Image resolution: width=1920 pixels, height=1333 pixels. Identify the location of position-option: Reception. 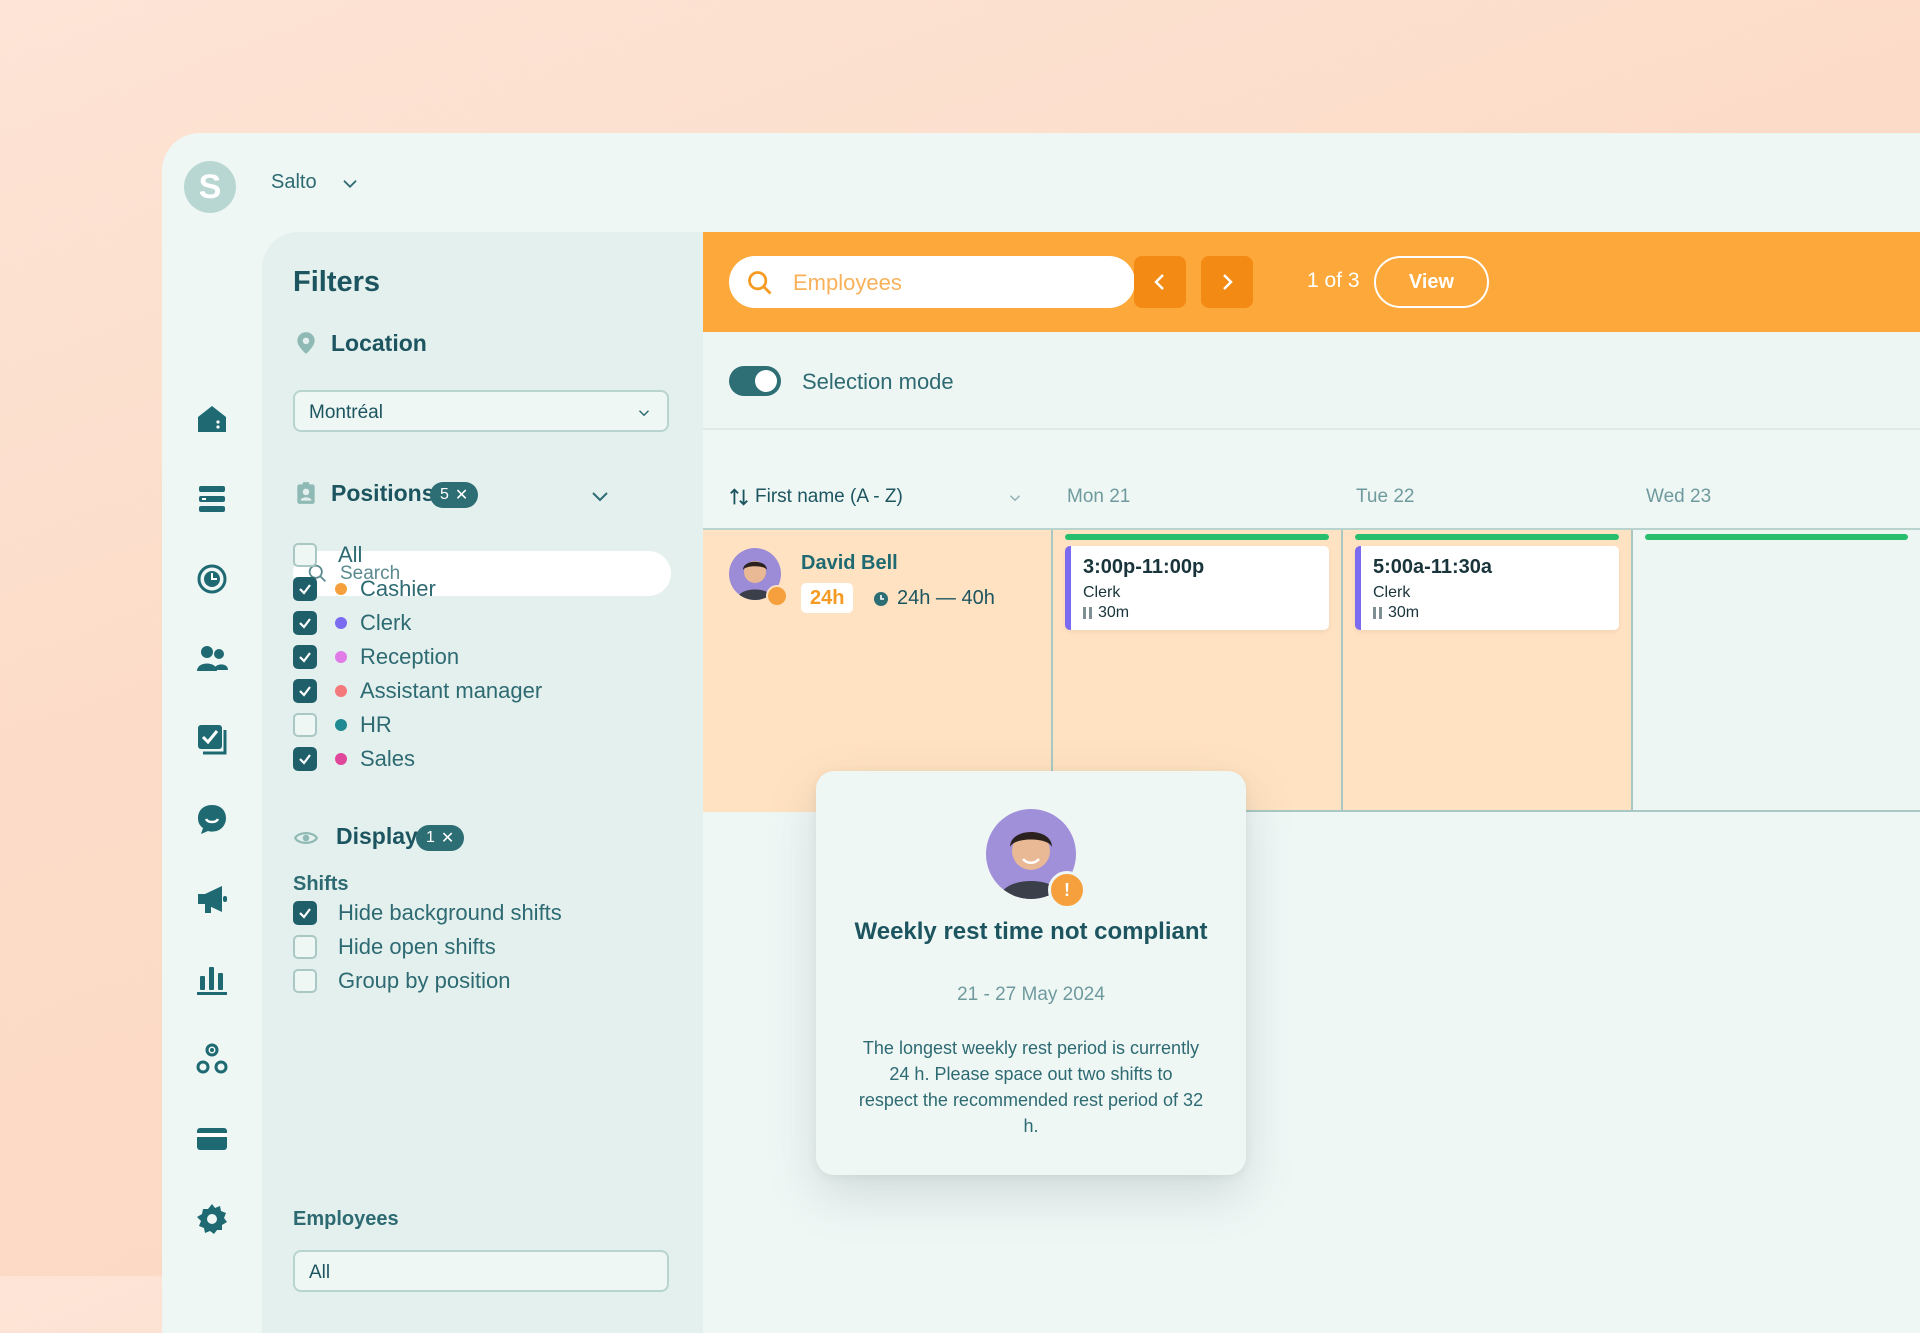
(376, 657).